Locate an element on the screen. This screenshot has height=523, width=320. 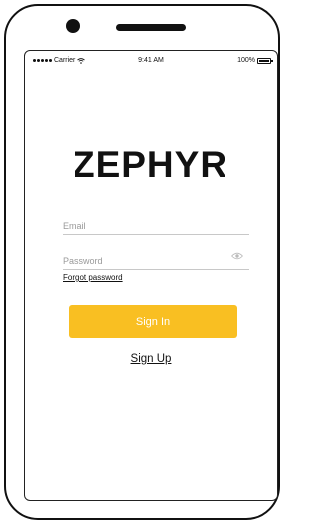
camera-icon is located at coordinates (73, 26).